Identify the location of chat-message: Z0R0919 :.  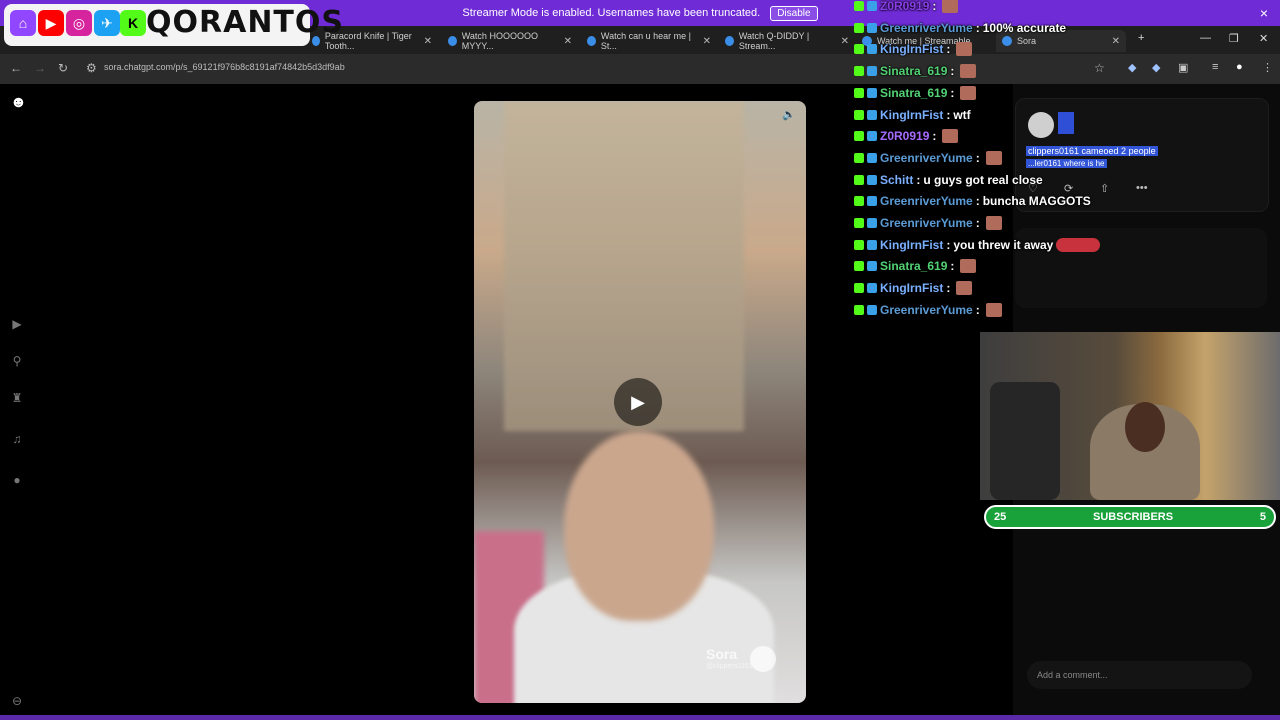
(906, 8).